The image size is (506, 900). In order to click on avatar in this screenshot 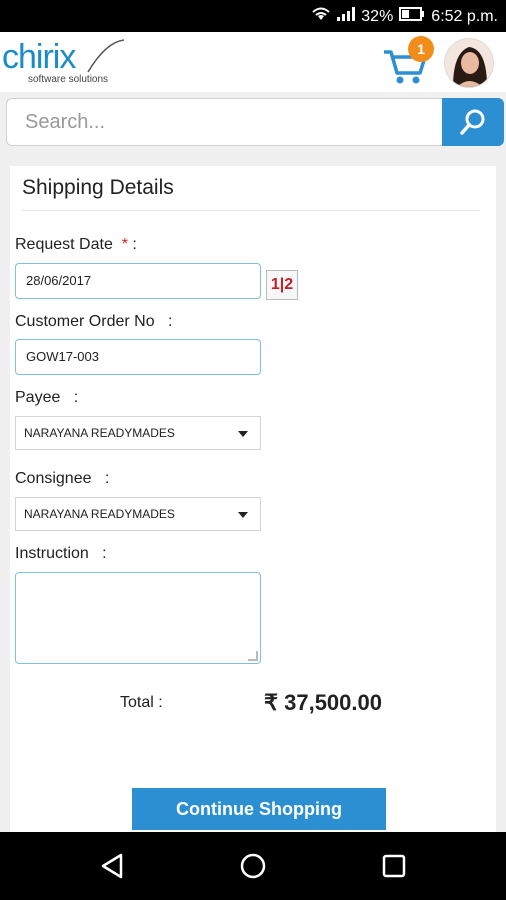, I will do `click(469, 63)`.